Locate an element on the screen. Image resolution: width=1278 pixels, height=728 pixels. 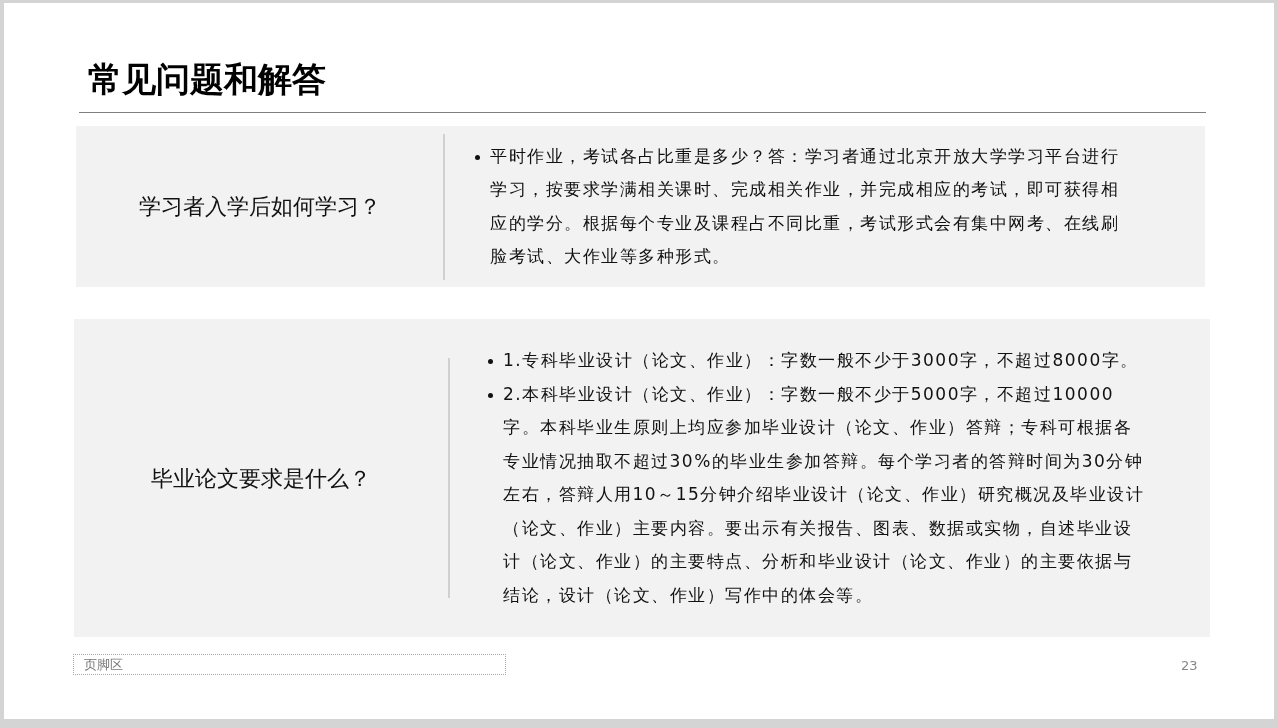
question-text: 学习者入学后如何学习？ is located at coordinates (259, 207).